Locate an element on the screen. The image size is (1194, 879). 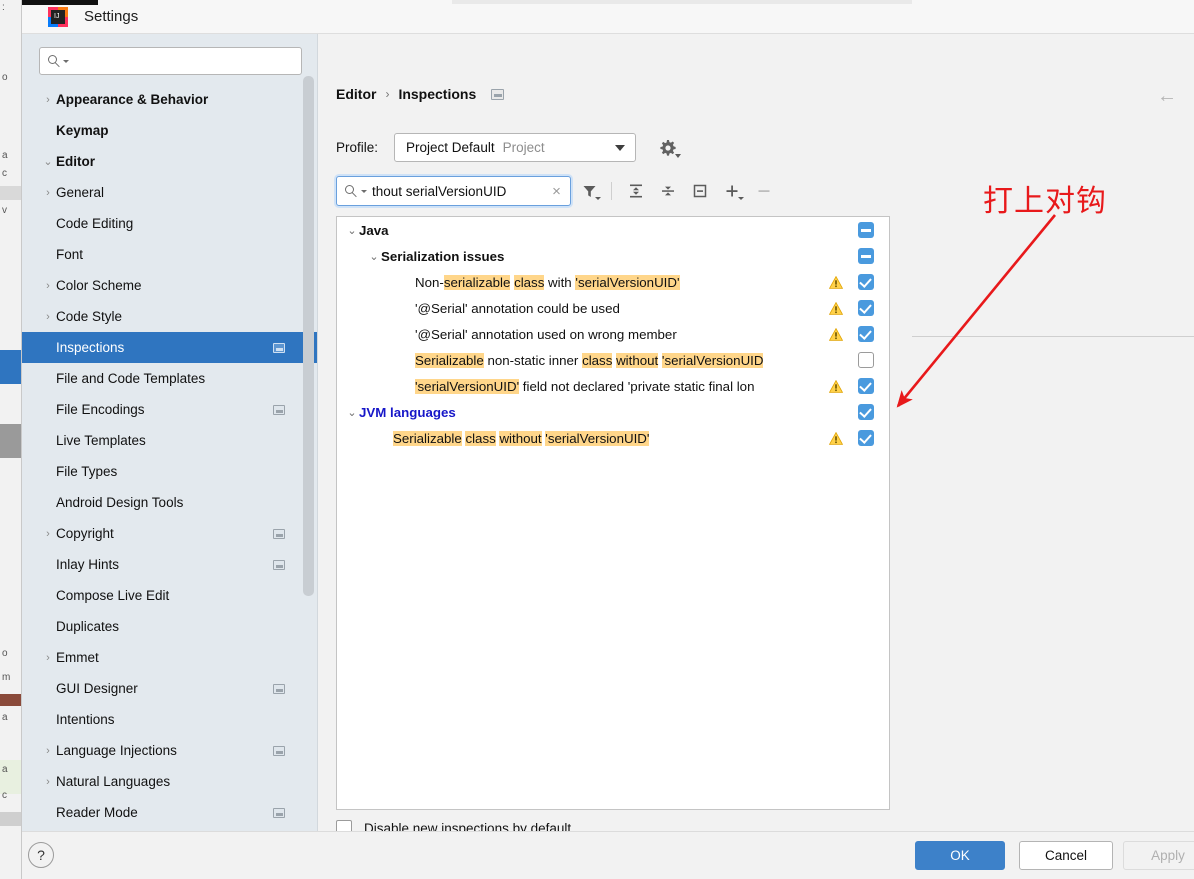
sidebar-item-live-templates: Live Templates is located at coordinates (169, 440).